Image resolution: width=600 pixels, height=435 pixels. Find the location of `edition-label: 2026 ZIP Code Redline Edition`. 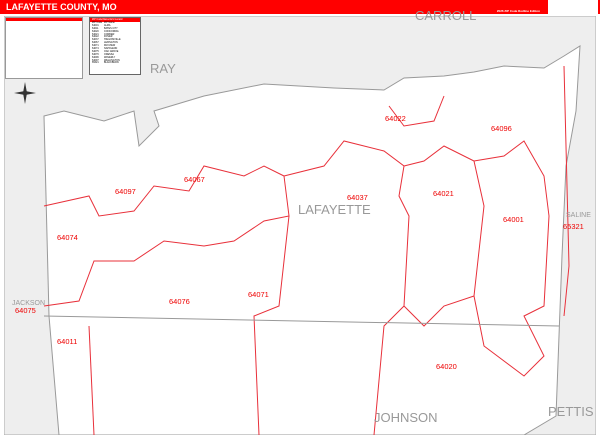

edition-label: 2026 ZIP Code Redline Edition is located at coordinates (518, 11).